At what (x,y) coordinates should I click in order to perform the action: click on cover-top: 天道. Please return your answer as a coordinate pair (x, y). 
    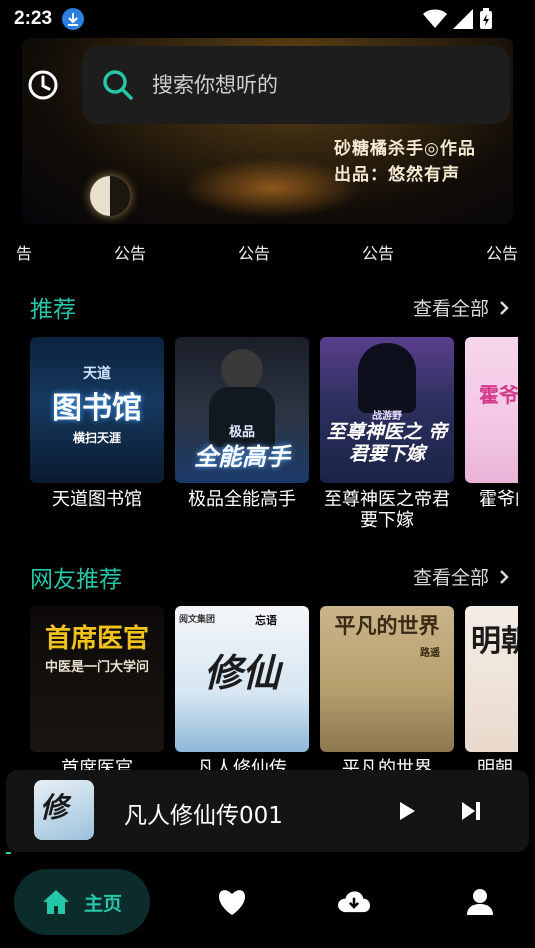
    Looking at the image, I should click on (97, 374).